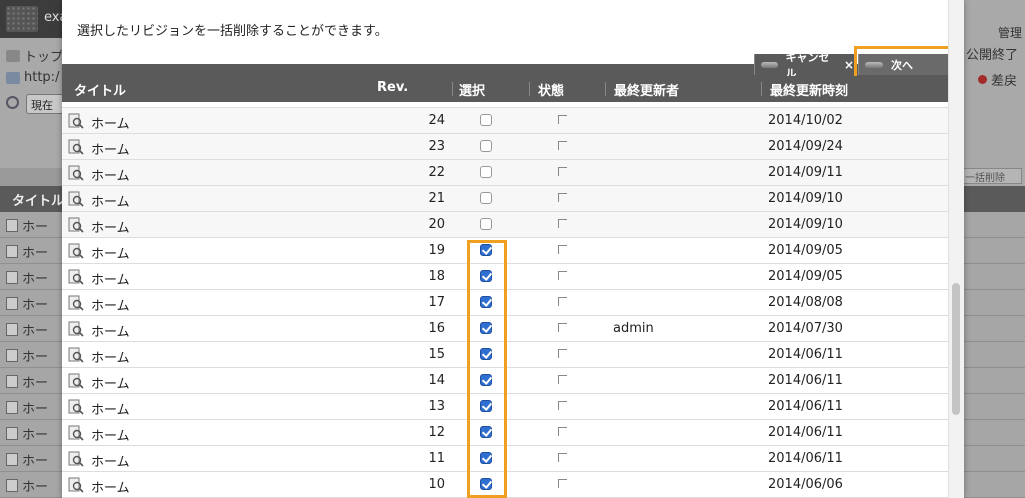  I want to click on row-rev: 11, so click(436, 458).